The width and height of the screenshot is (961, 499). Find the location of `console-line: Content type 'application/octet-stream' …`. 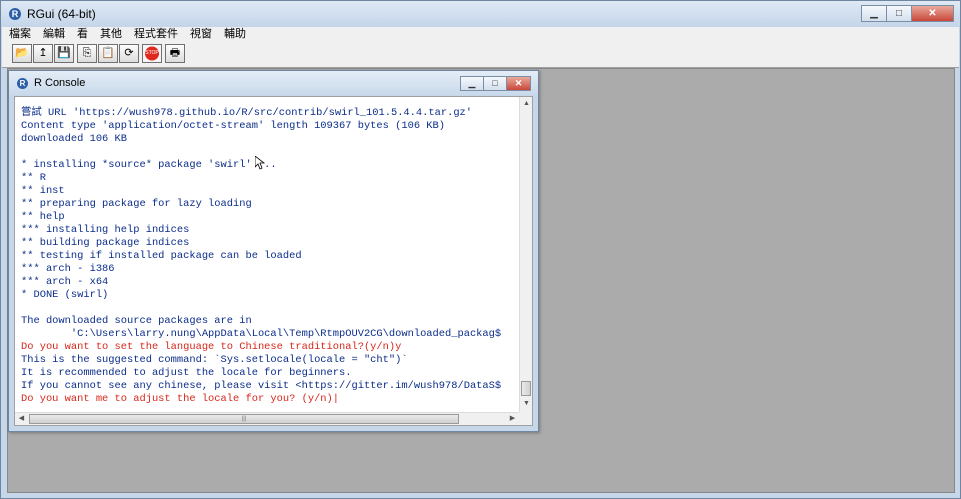

console-line: Content type 'application/octet-stream' … is located at coordinates (233, 126).